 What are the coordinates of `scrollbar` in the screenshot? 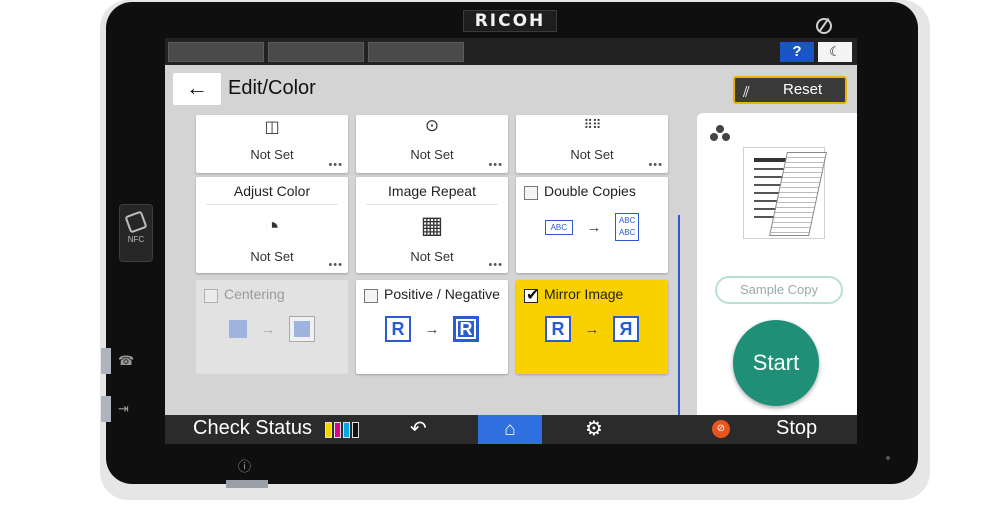 It's located at (679, 315).